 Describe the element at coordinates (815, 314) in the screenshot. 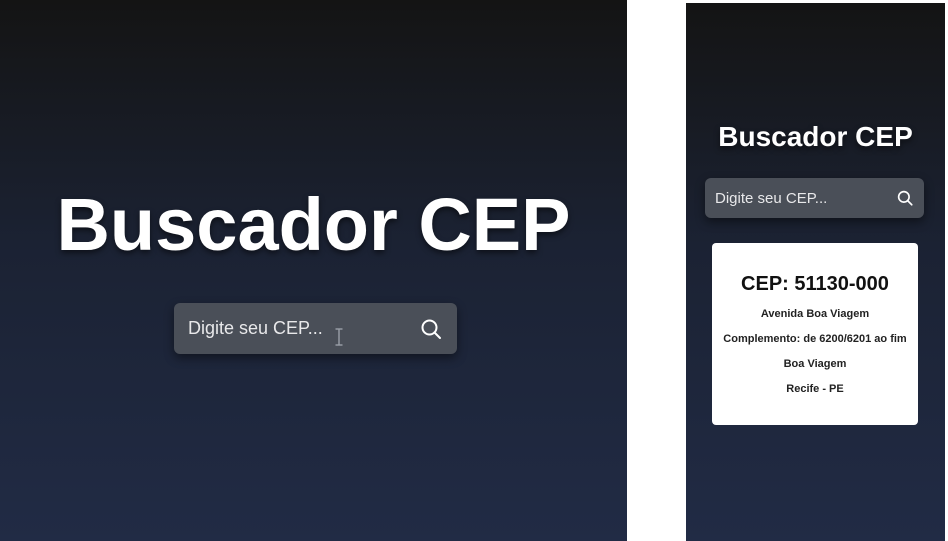

I see `logradouro-text: Avenida Boa Viagem` at that location.